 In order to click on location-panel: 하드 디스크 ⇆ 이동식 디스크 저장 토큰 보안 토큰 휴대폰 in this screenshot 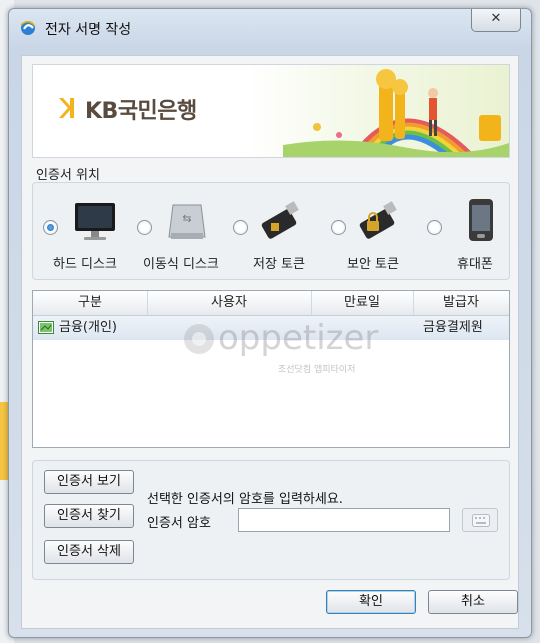, I will do `click(271, 231)`.